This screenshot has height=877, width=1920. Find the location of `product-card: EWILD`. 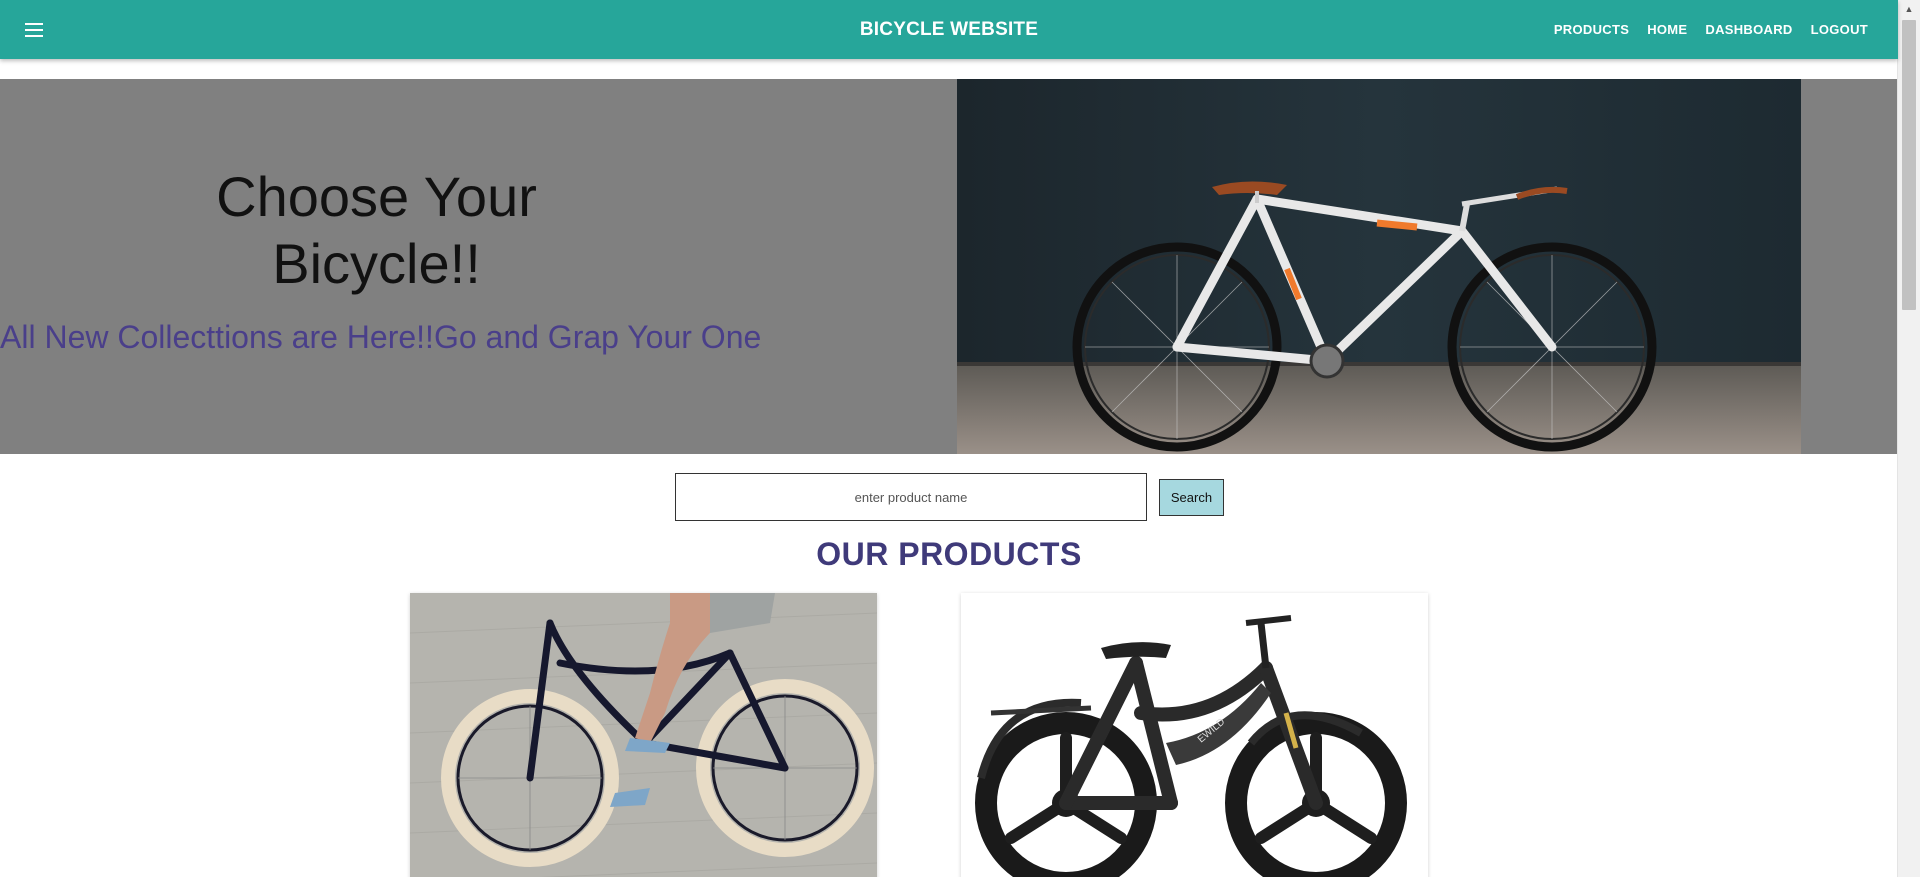

product-card: EWILD is located at coordinates (1194, 735).